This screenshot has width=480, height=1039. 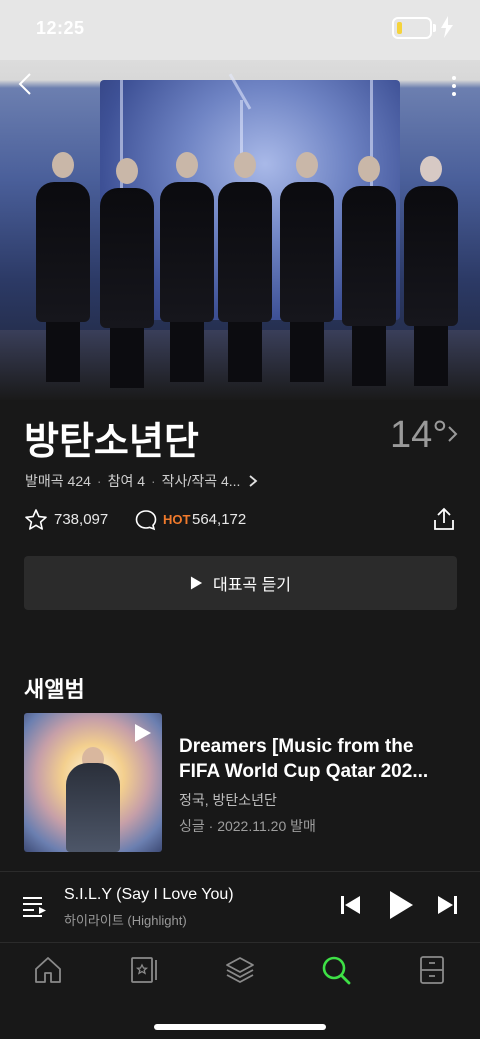 I want to click on artist-temperature: 14°, so click(x=418, y=435).